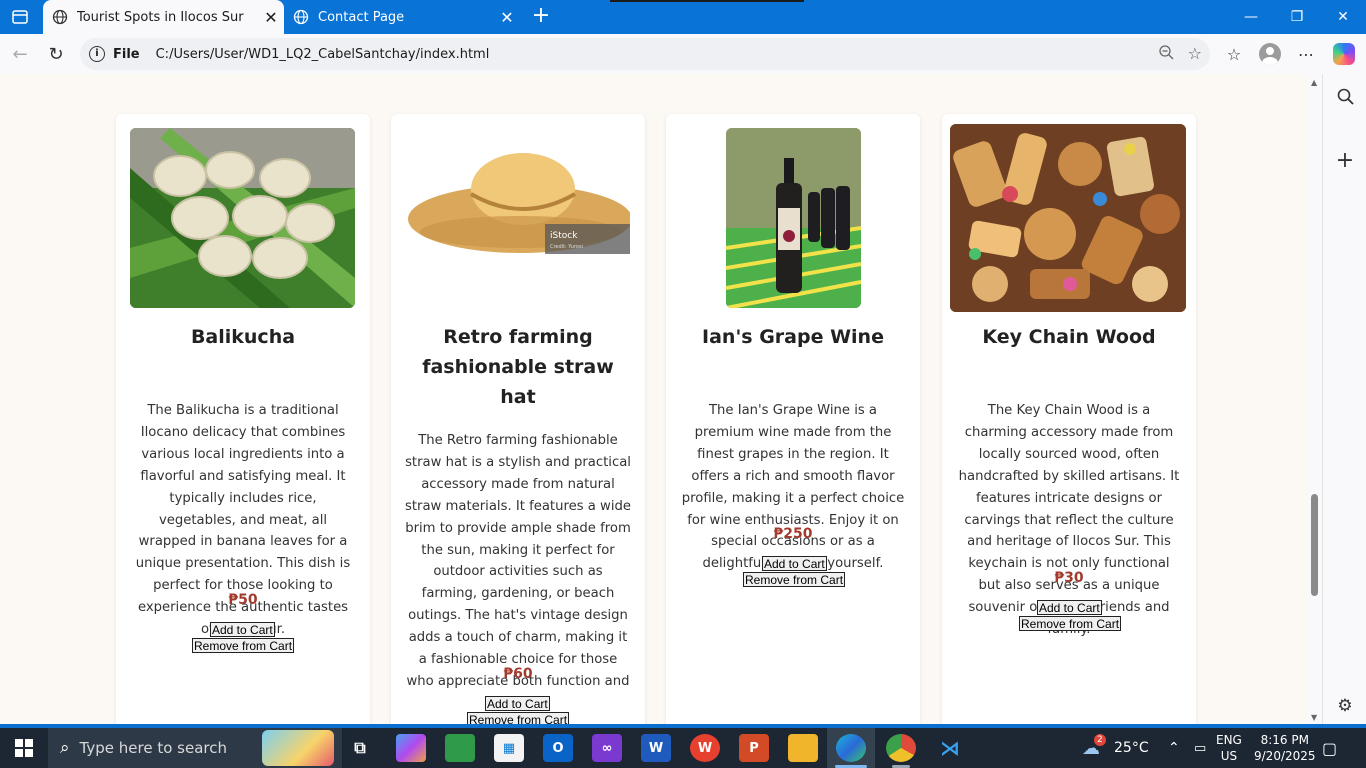 This screenshot has height=768, width=1366. Describe the element at coordinates (656, 748) in the screenshot. I see `word-icon: W` at that location.